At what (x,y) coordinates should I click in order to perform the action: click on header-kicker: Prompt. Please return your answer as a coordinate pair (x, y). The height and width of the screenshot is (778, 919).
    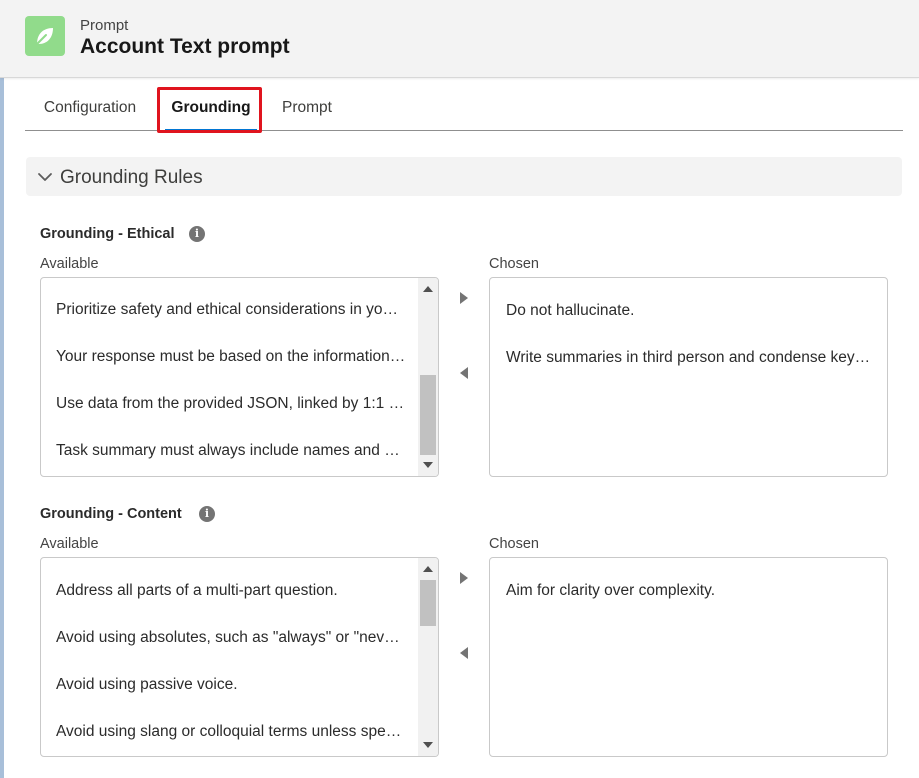
    Looking at the image, I should click on (104, 25).